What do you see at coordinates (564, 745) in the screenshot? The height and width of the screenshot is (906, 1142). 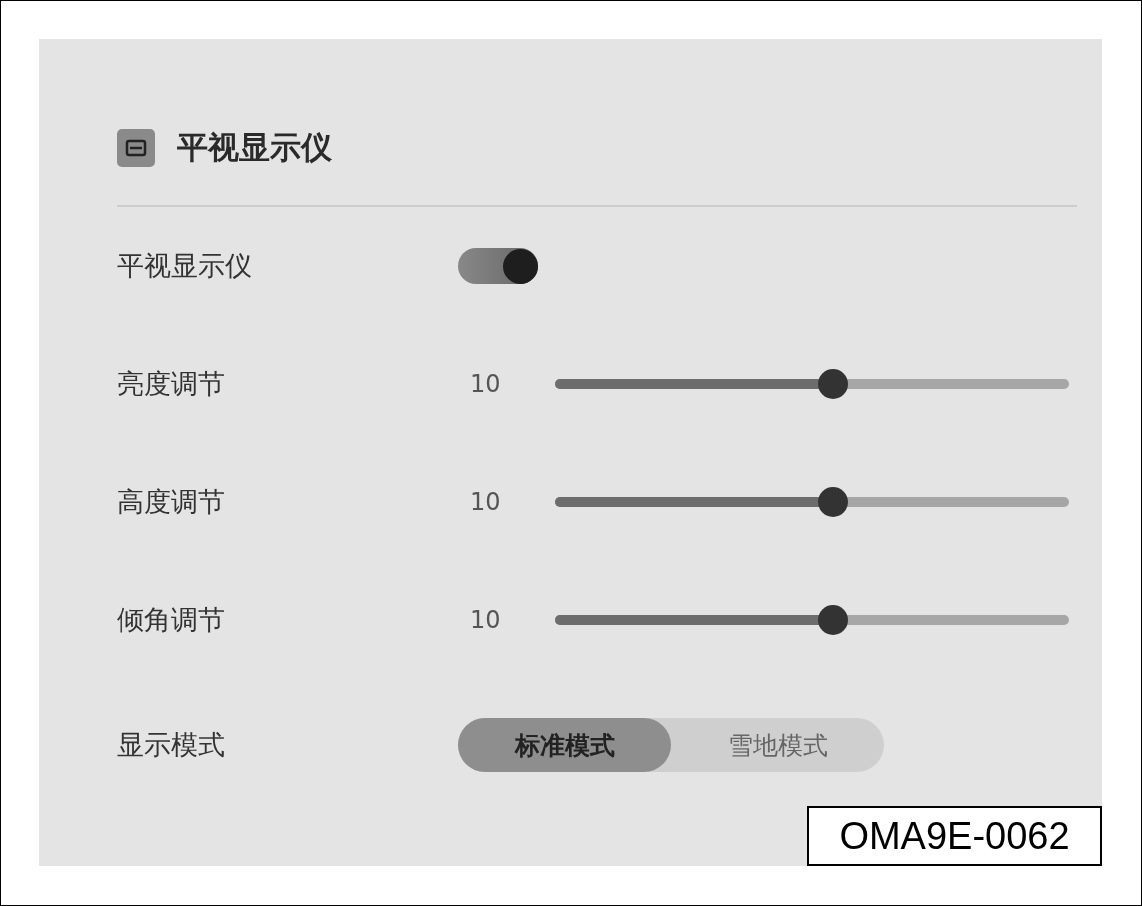 I see `mode-option: 标准模式` at bounding box center [564, 745].